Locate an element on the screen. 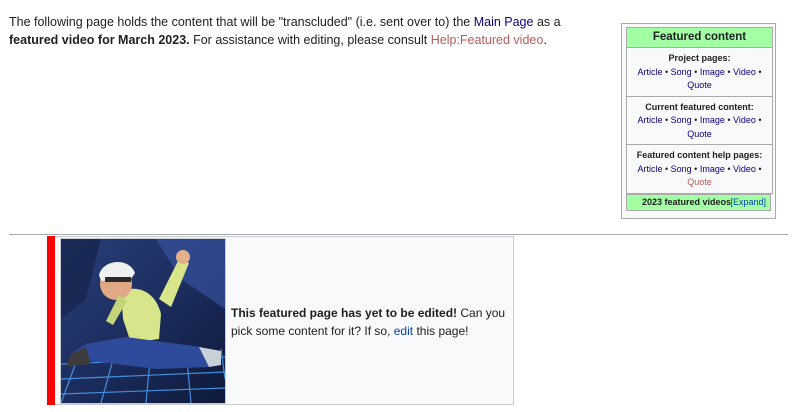  featured-videos-bar: 2023 featured videos [Expand] is located at coordinates (698, 202).